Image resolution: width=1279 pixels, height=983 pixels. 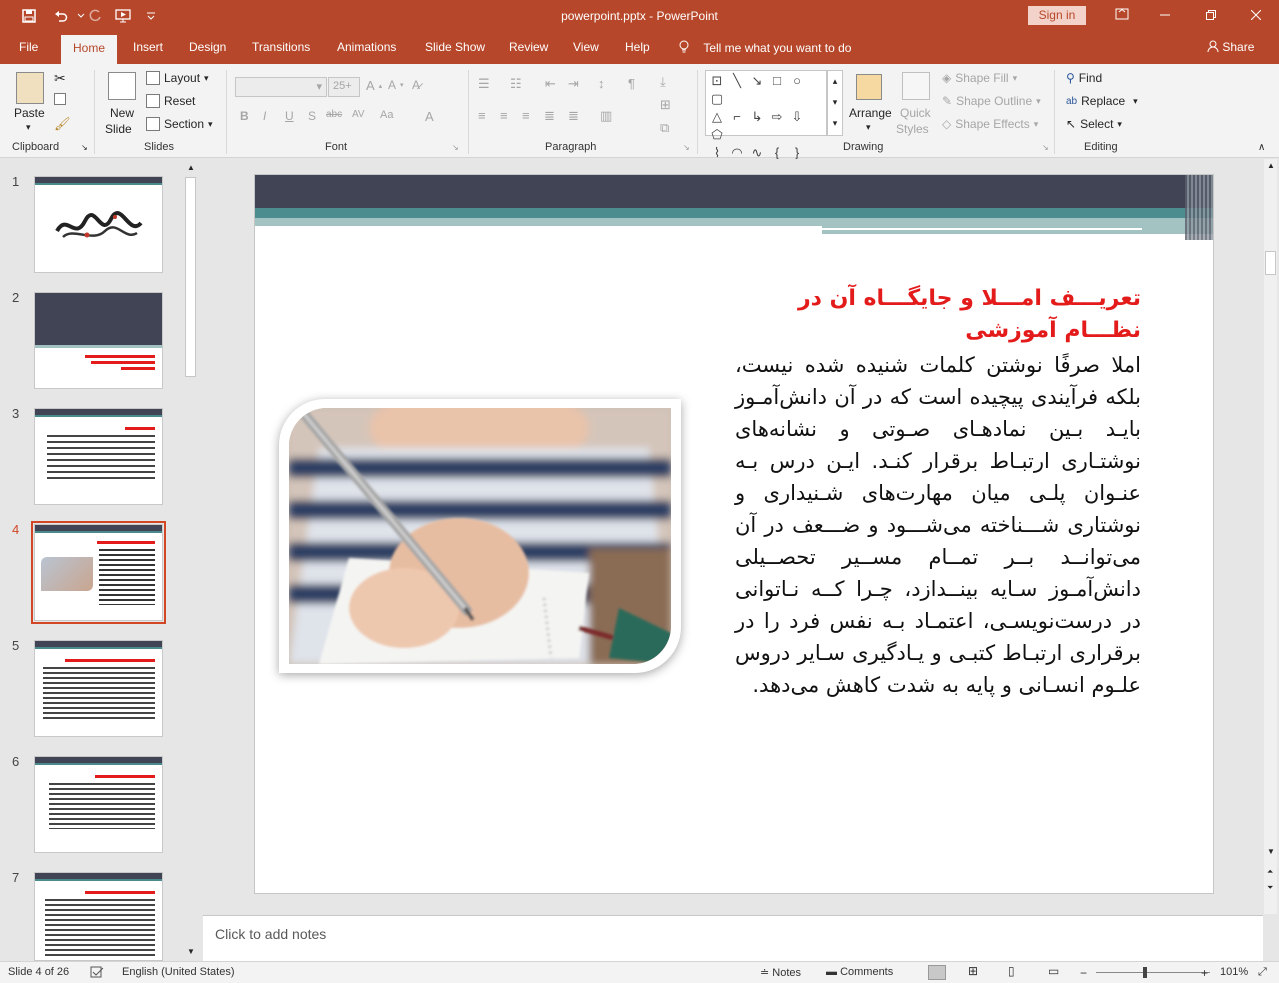 What do you see at coordinates (777, 81) in the screenshot?
I see `rectangle-shape-icon: □` at bounding box center [777, 81].